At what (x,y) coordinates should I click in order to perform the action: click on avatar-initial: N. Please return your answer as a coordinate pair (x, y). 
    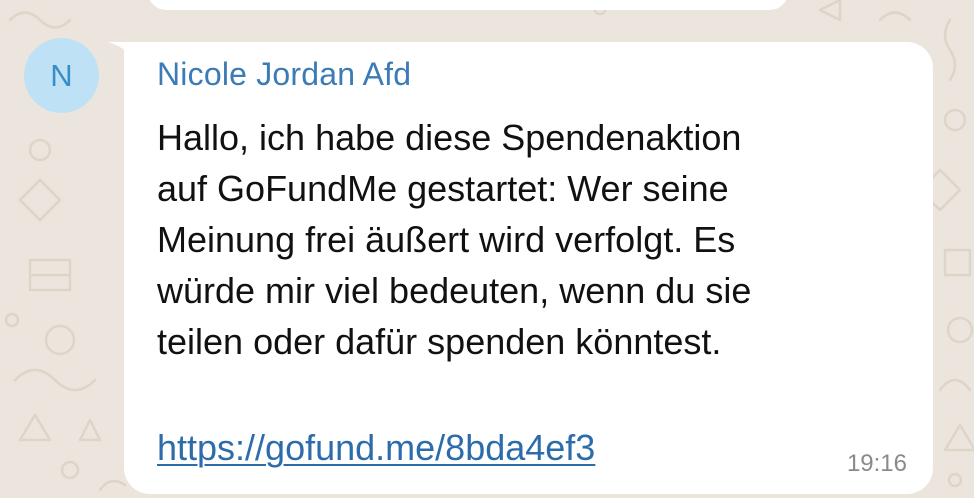
    Looking at the image, I should click on (61, 75).